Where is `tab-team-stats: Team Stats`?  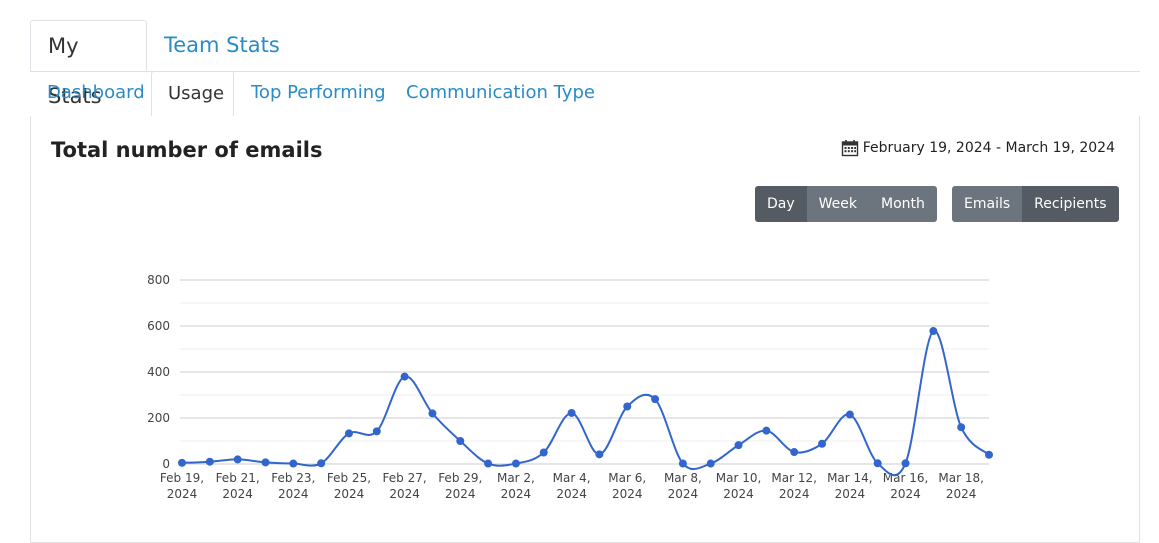
tab-team-stats: Team Stats is located at coordinates (222, 45).